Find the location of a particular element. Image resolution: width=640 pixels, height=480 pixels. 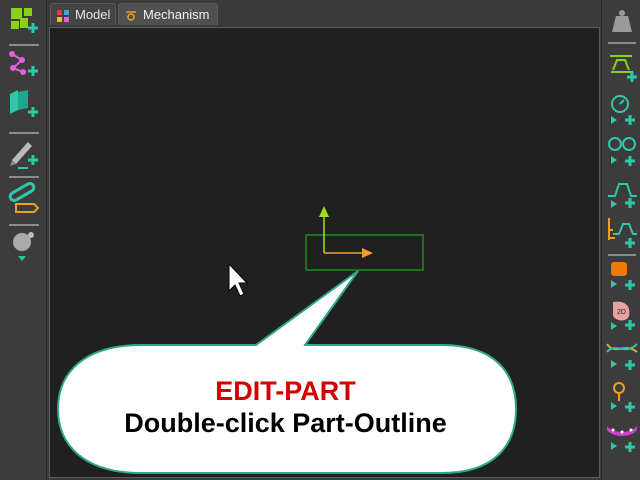

tab-mechanism: Mechanism is located at coordinates (168, 14).